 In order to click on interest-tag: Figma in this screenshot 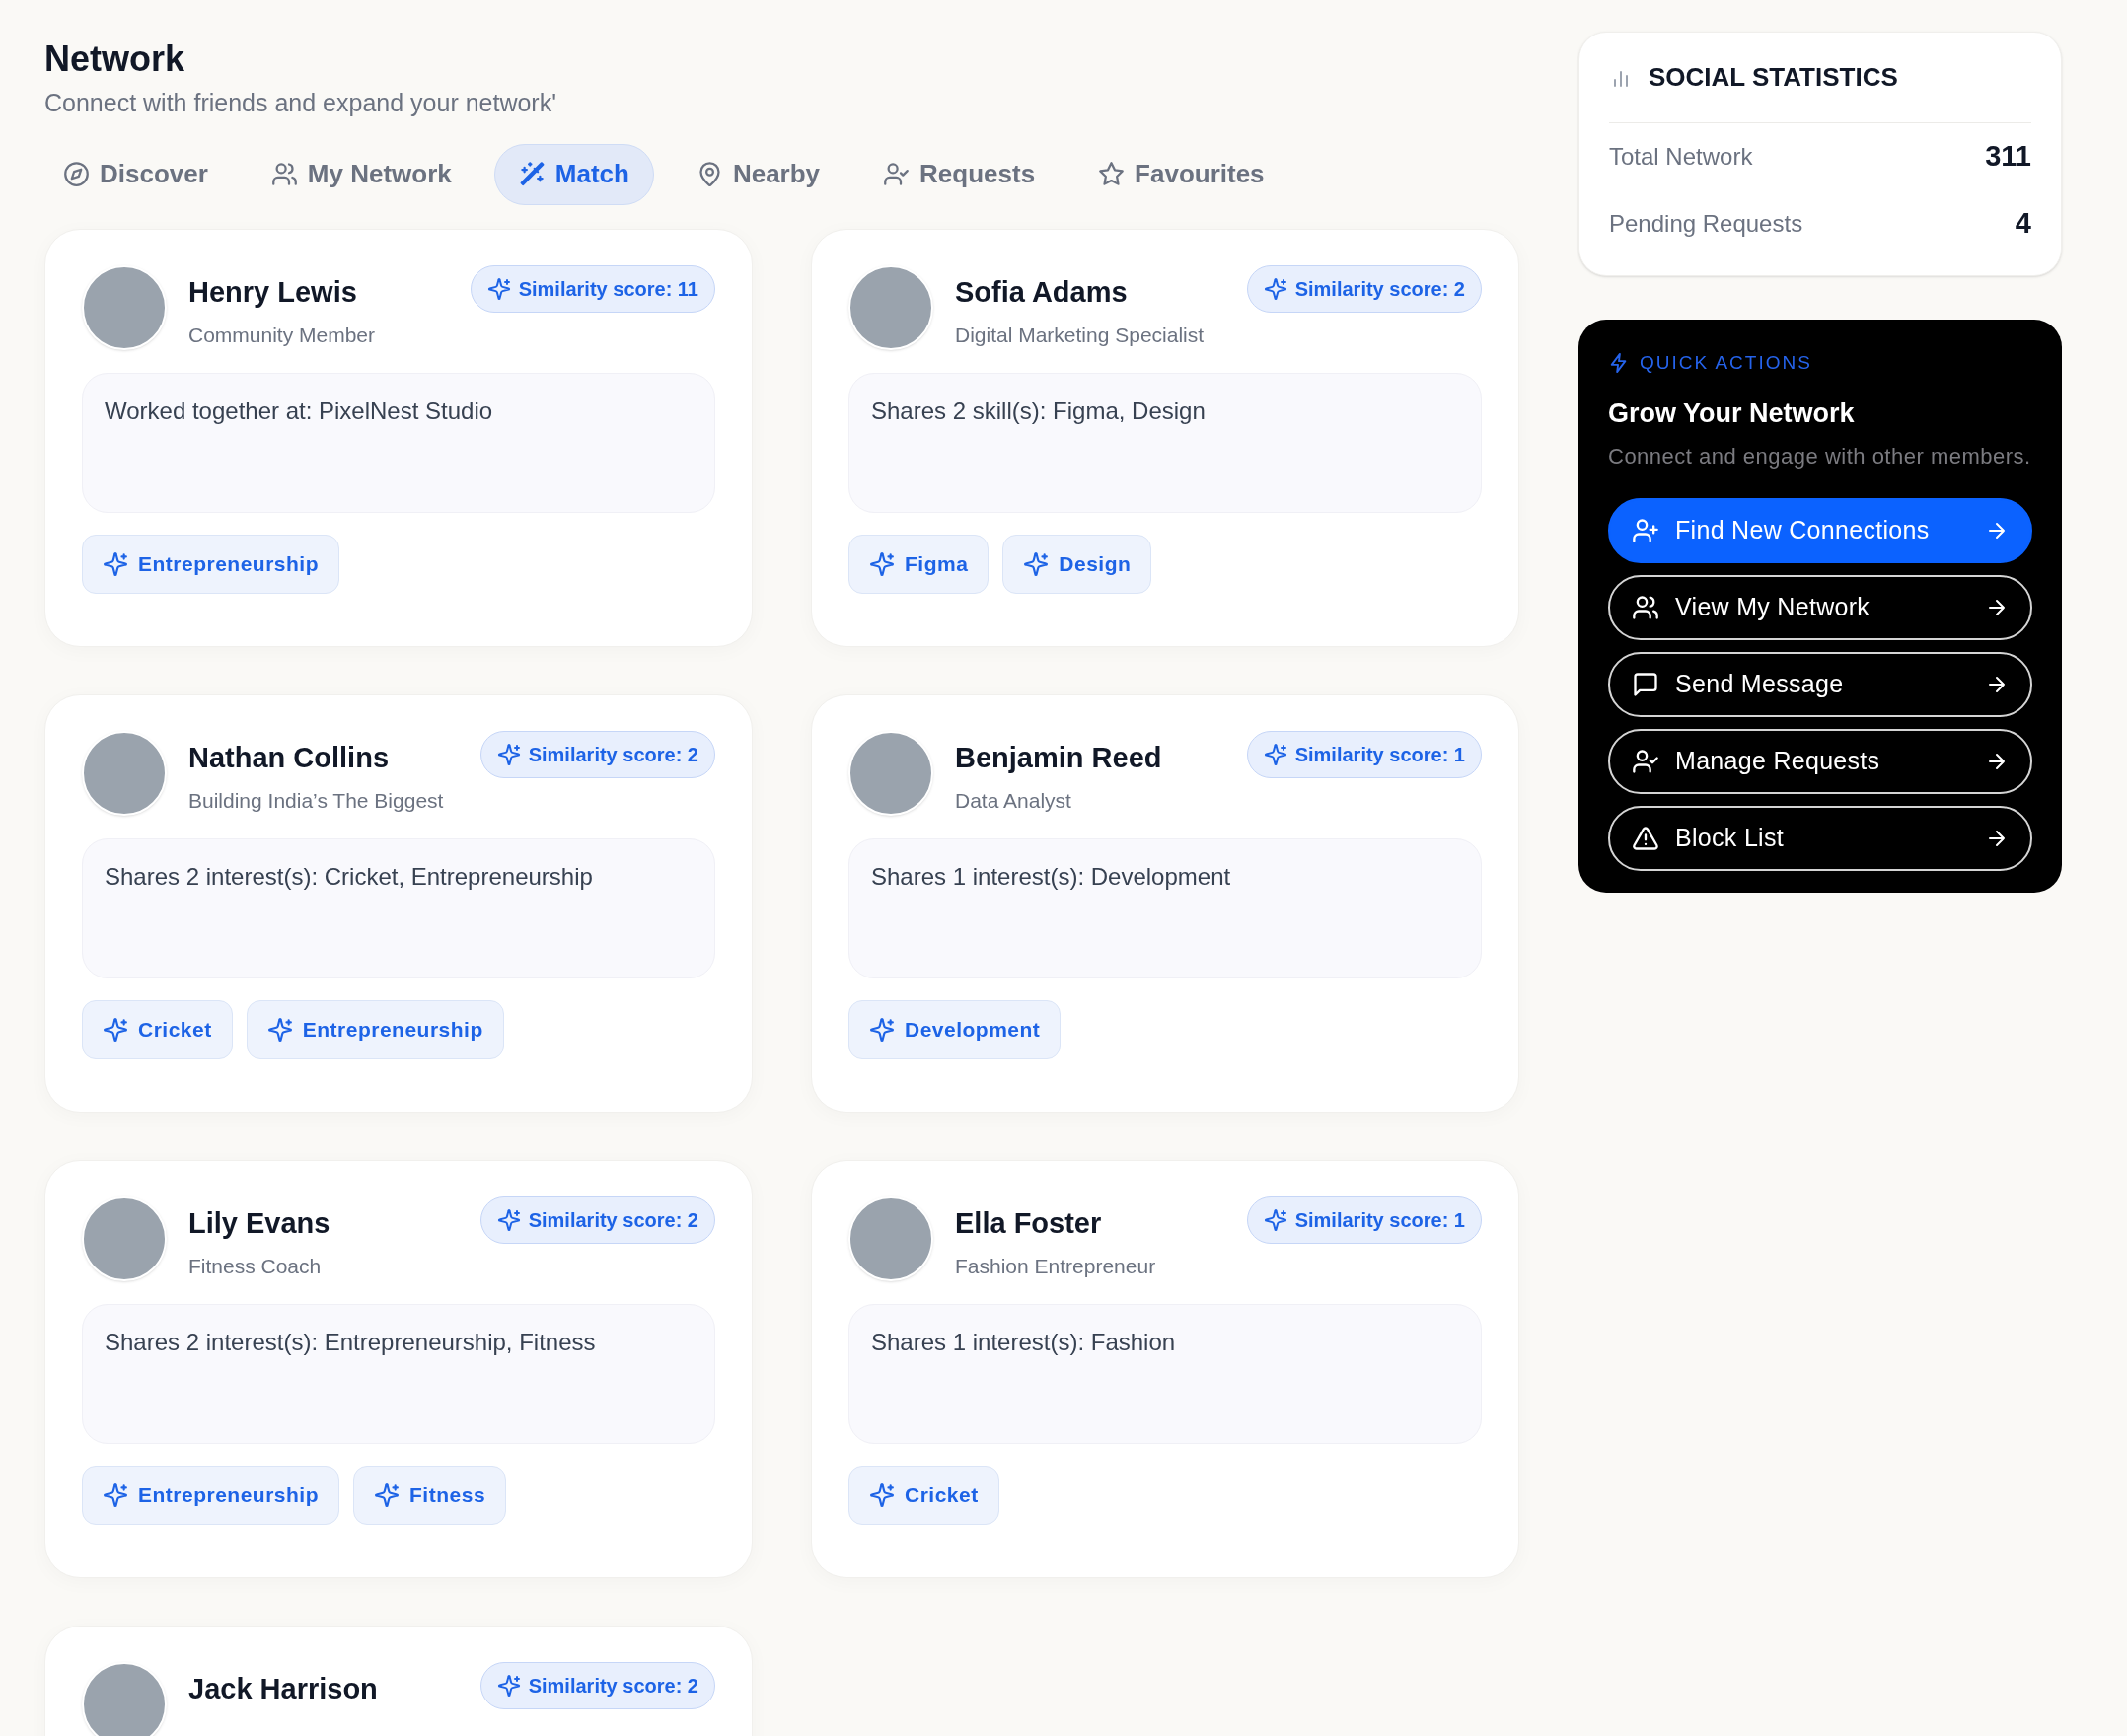, I will do `click(919, 564)`.